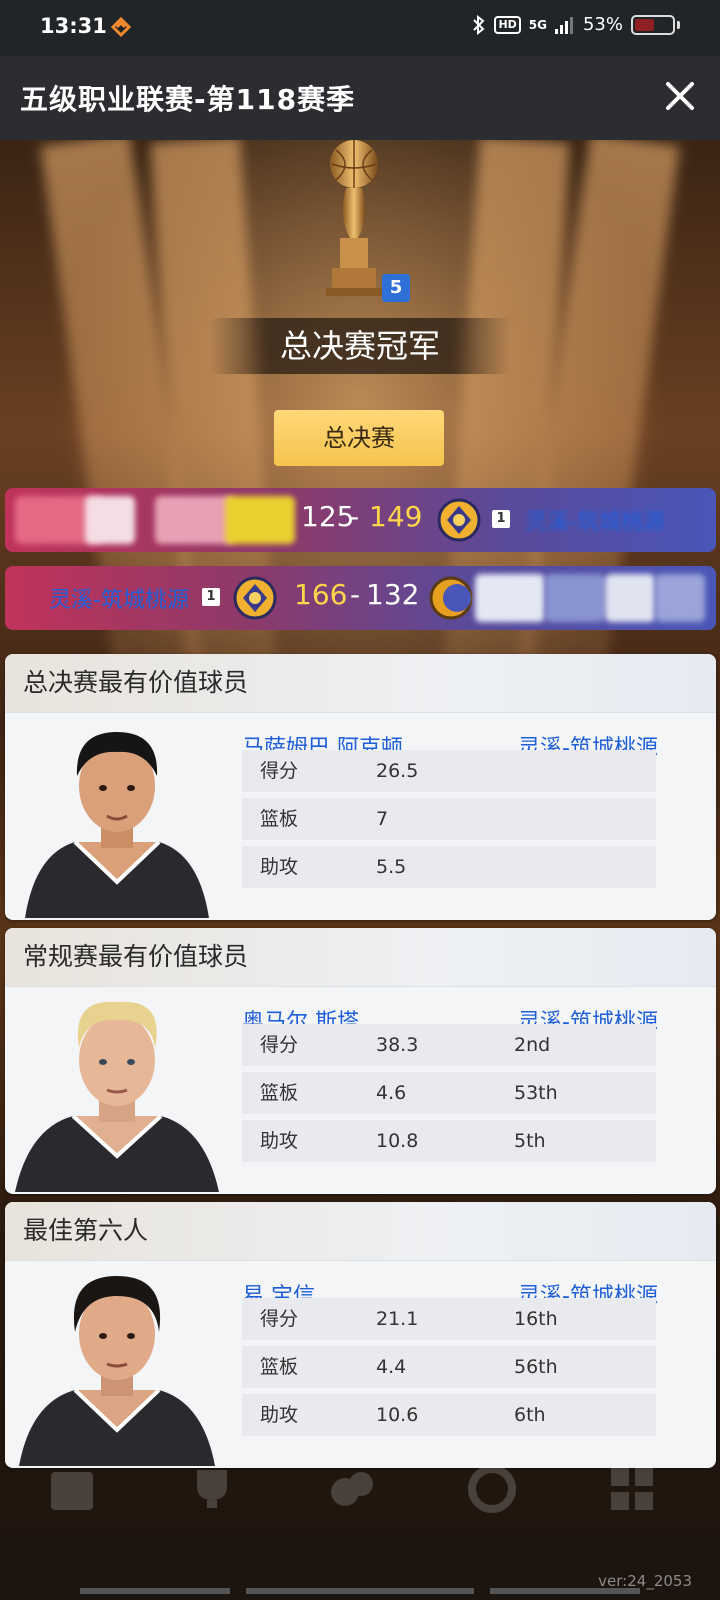 Image resolution: width=720 pixels, height=1600 pixels. I want to click on stat-row-points: 得分 26.5, so click(449, 771).